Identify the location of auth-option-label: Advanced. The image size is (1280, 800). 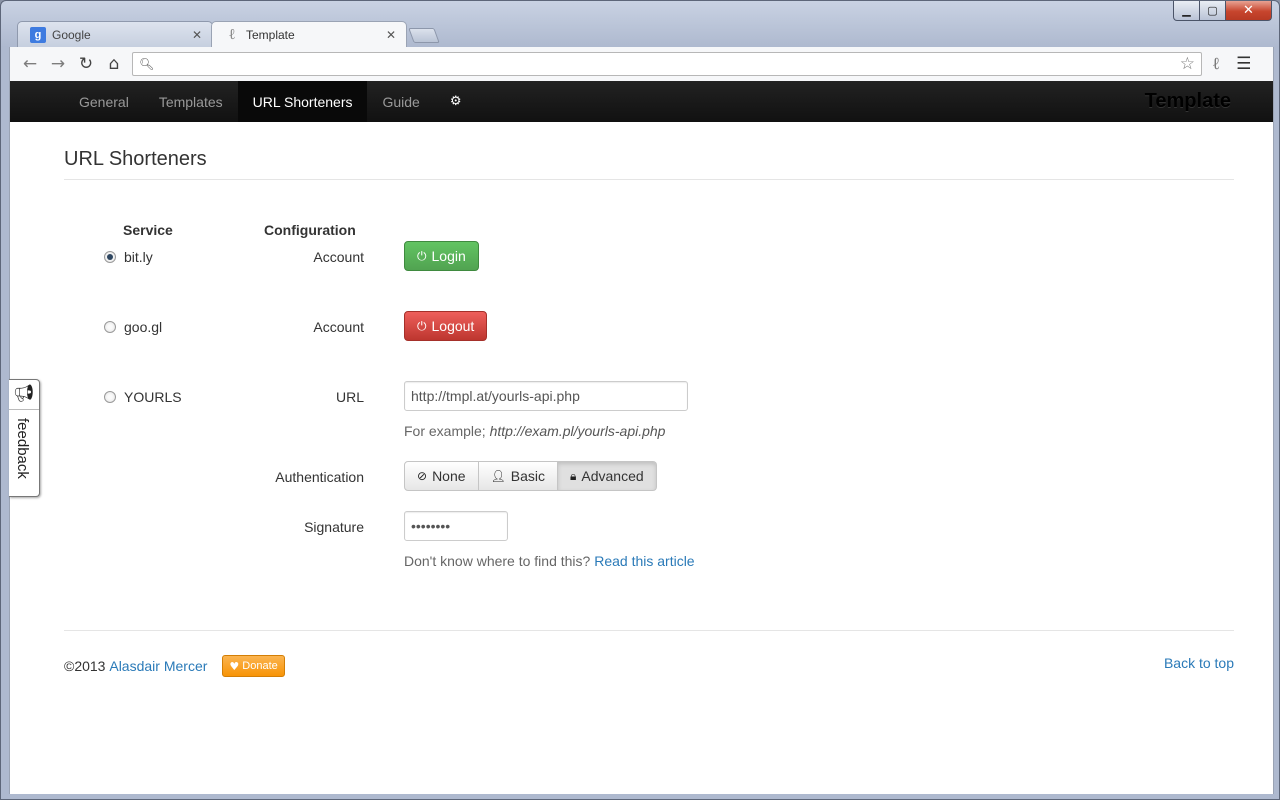
(612, 476).